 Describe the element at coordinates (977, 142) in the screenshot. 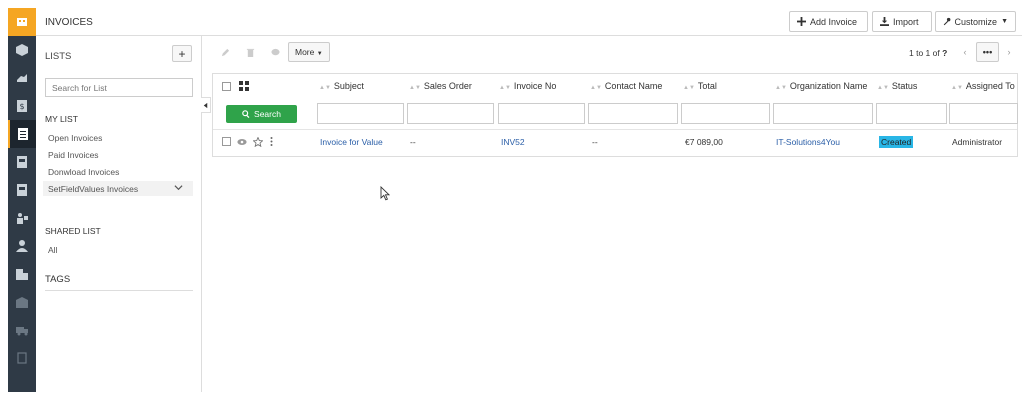

I see `cell-assigned-to: Administrator` at that location.